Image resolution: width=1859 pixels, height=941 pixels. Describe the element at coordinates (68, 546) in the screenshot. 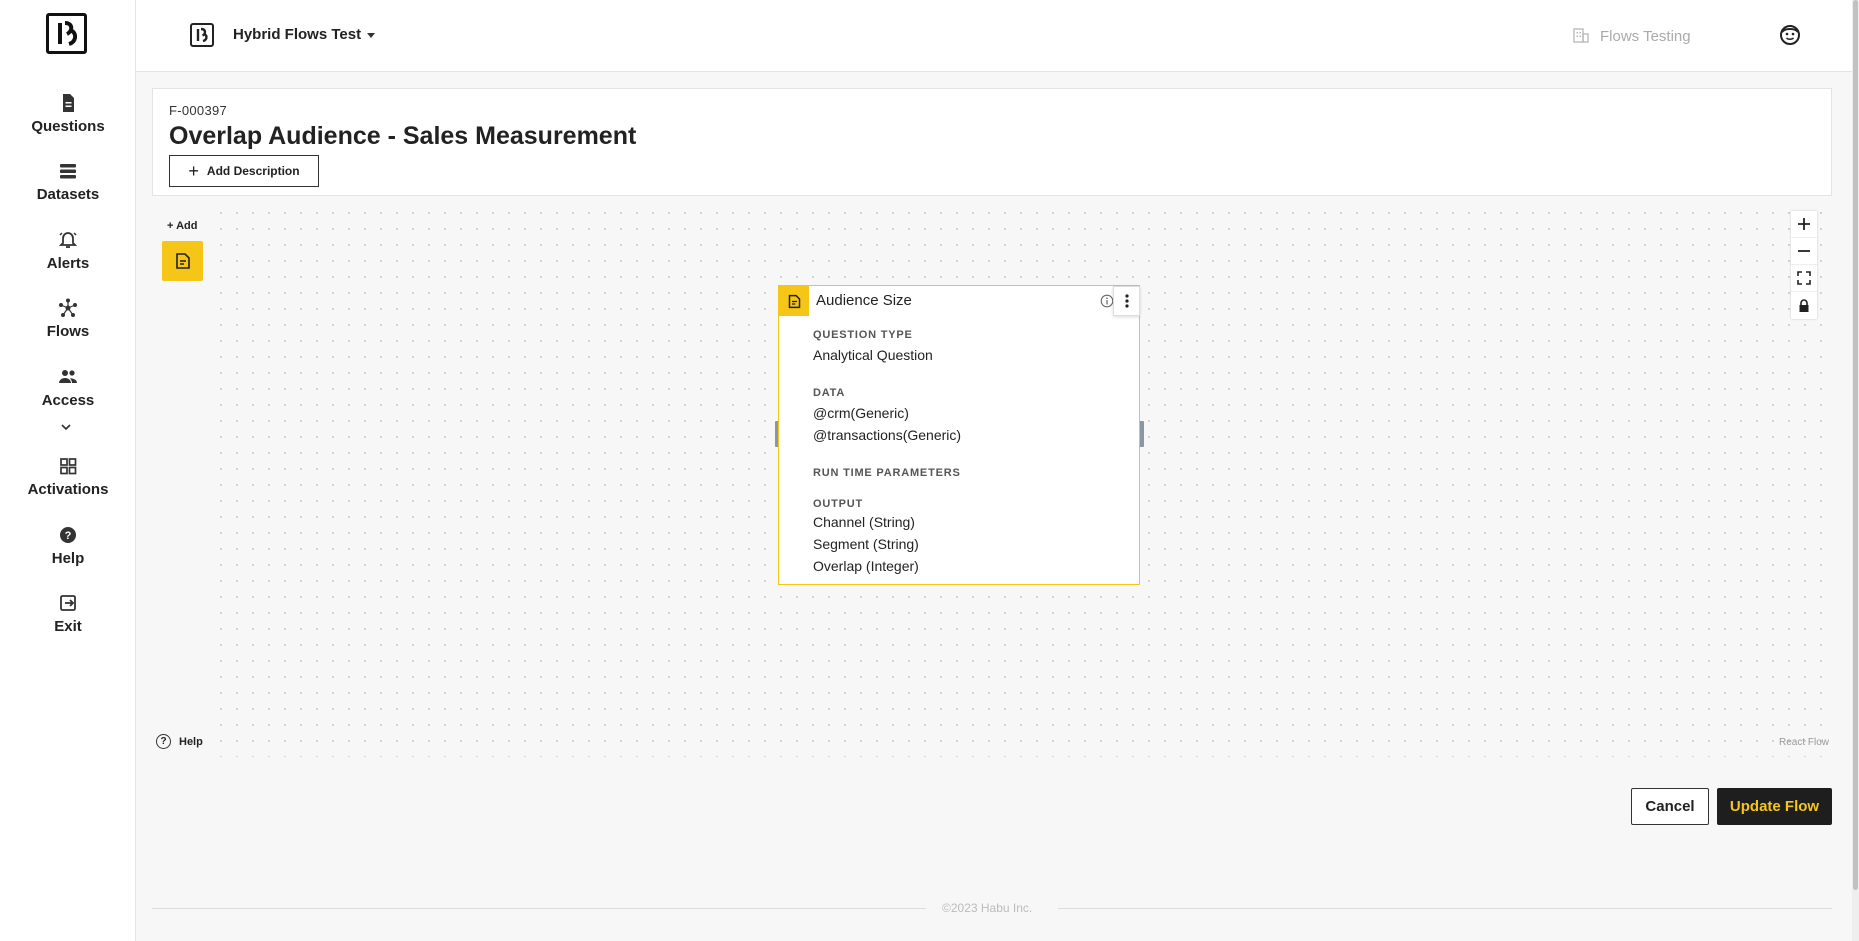

I see `sidebar-item-help: ? Help` at that location.